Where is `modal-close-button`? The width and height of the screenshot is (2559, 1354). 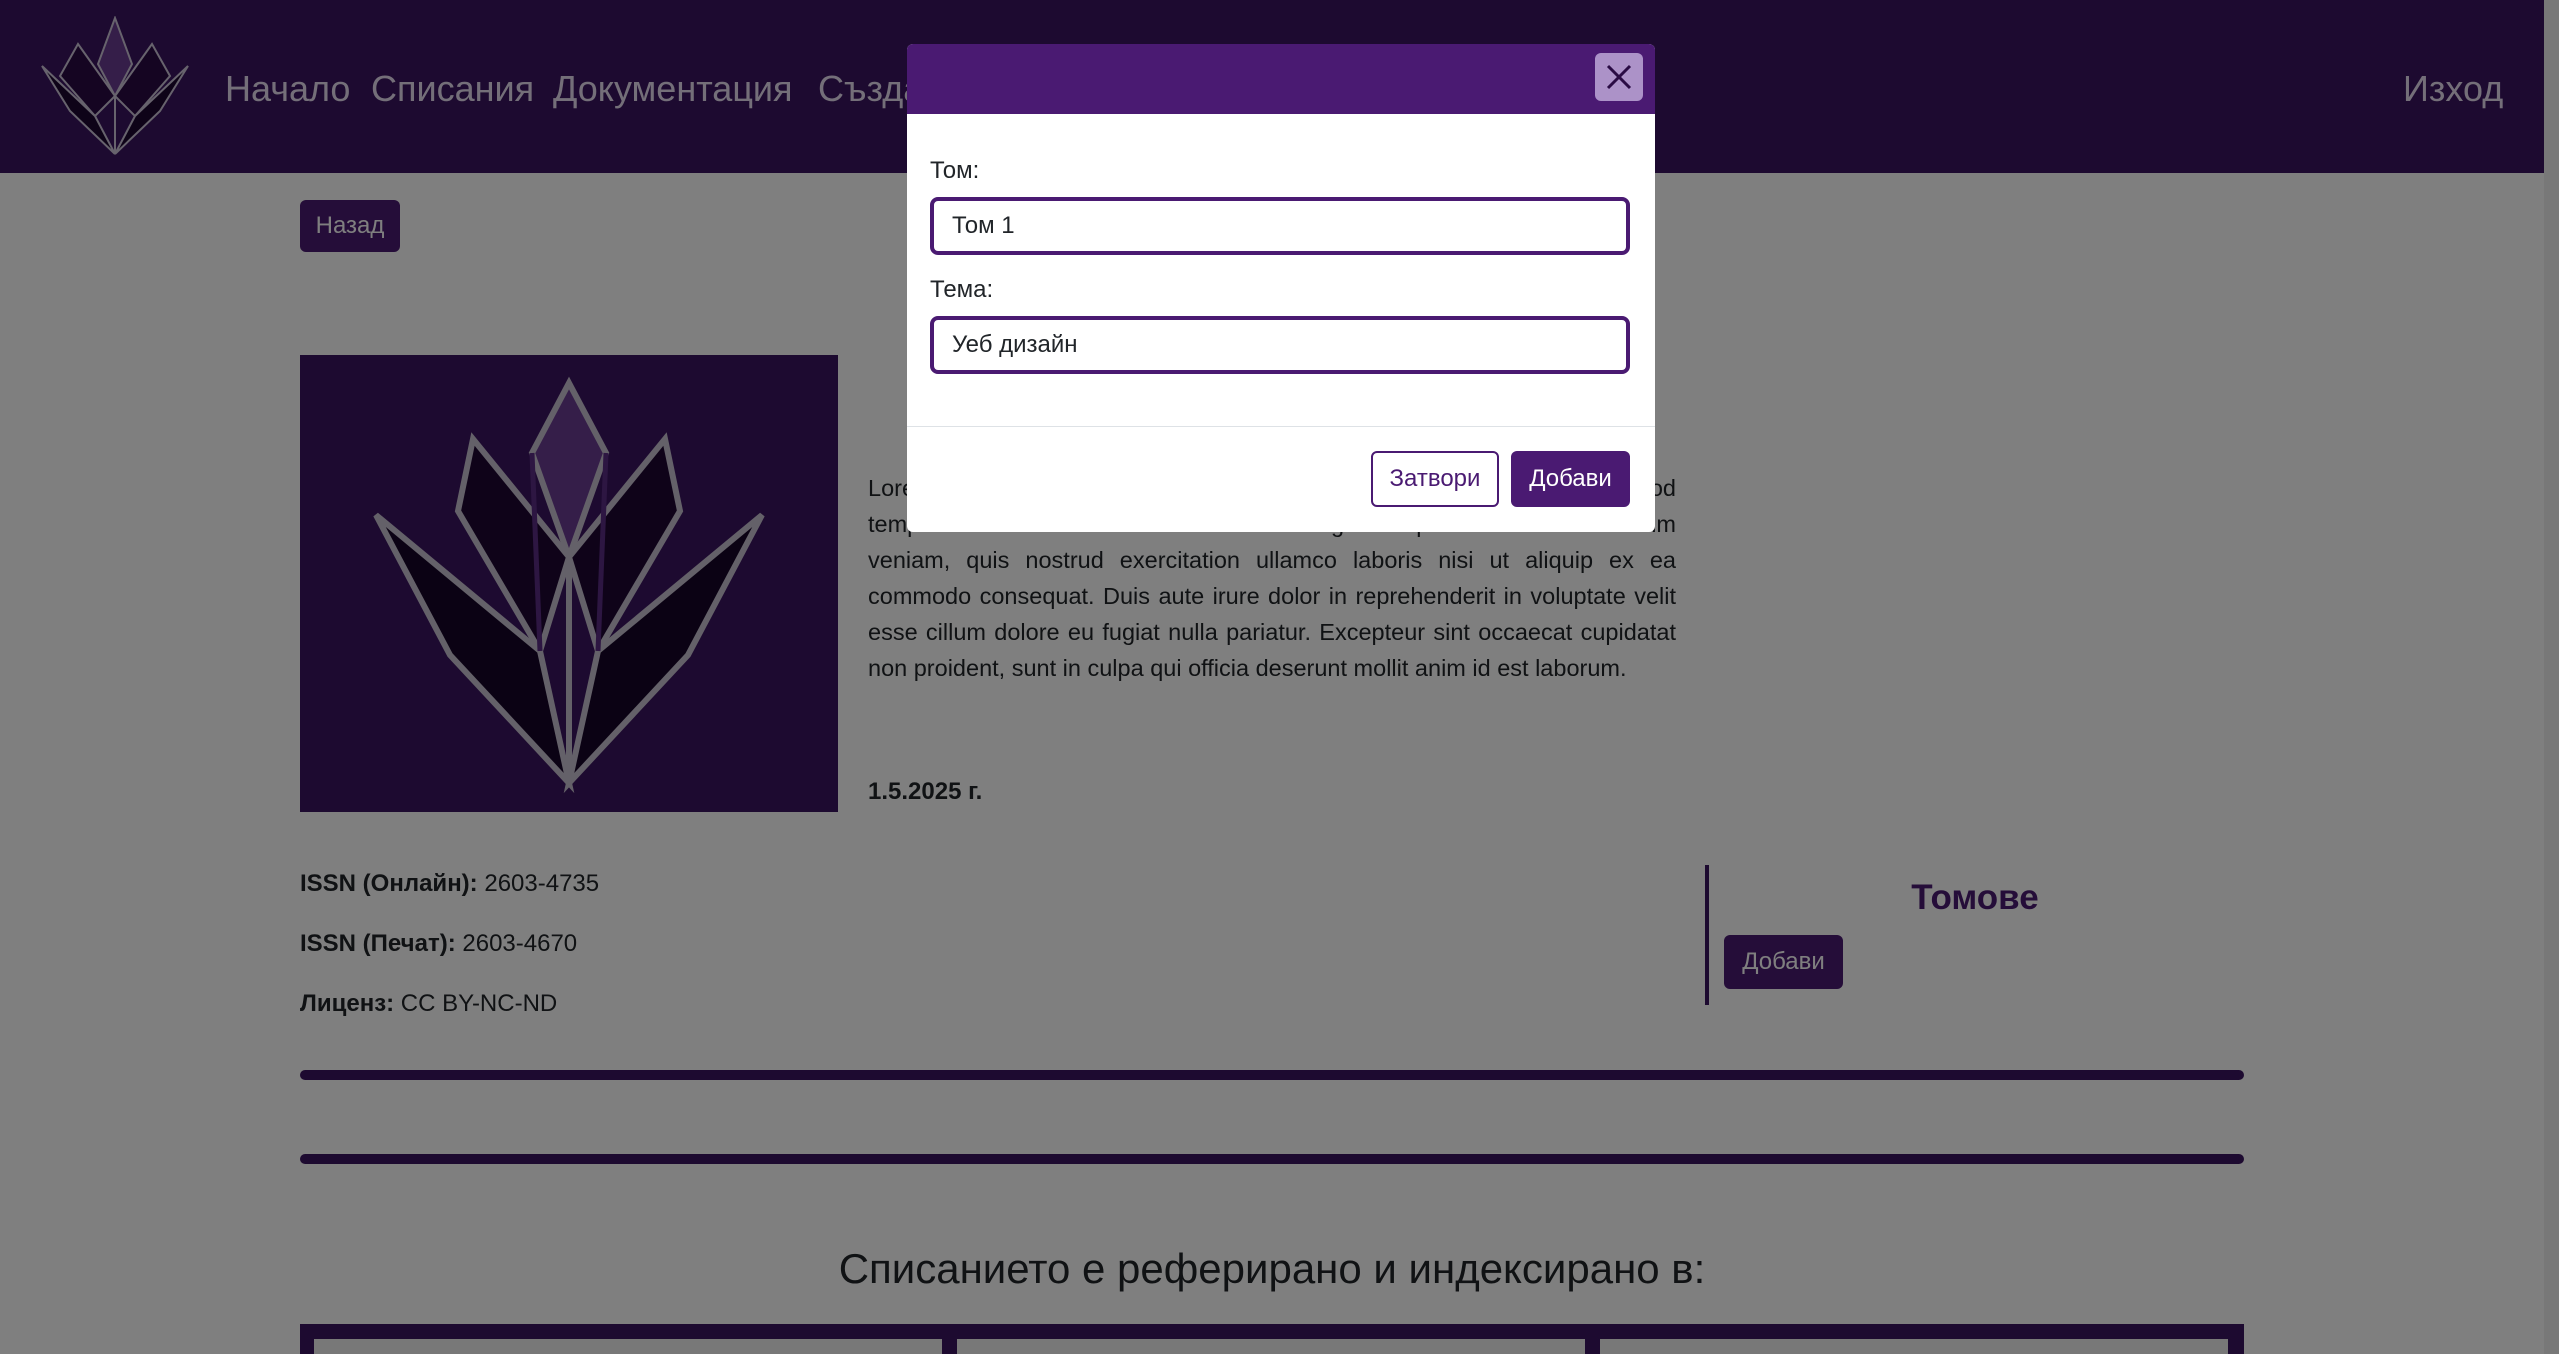 modal-close-button is located at coordinates (1619, 77).